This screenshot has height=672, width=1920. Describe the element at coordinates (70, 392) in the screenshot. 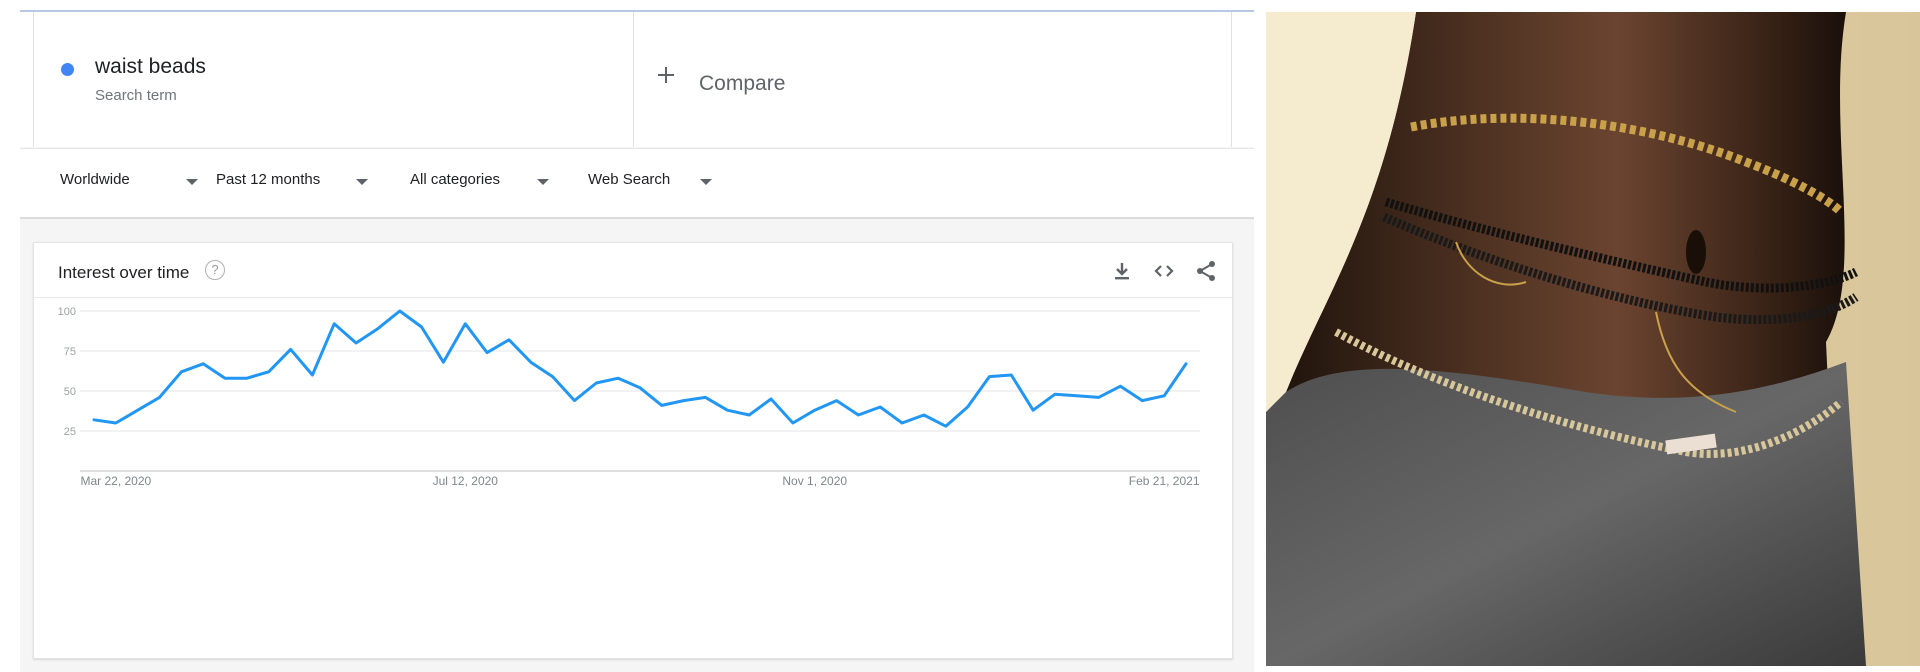

I see `y-tick-label: 50` at that location.